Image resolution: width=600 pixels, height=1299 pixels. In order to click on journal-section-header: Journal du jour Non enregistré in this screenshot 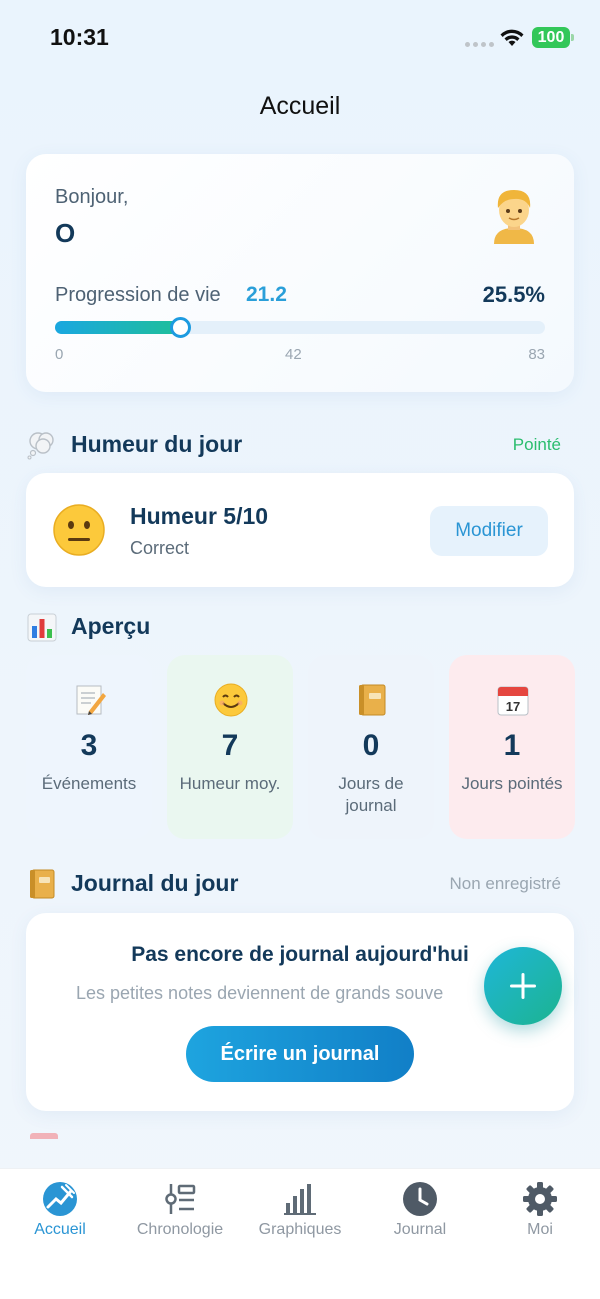, I will do `click(300, 884)`.